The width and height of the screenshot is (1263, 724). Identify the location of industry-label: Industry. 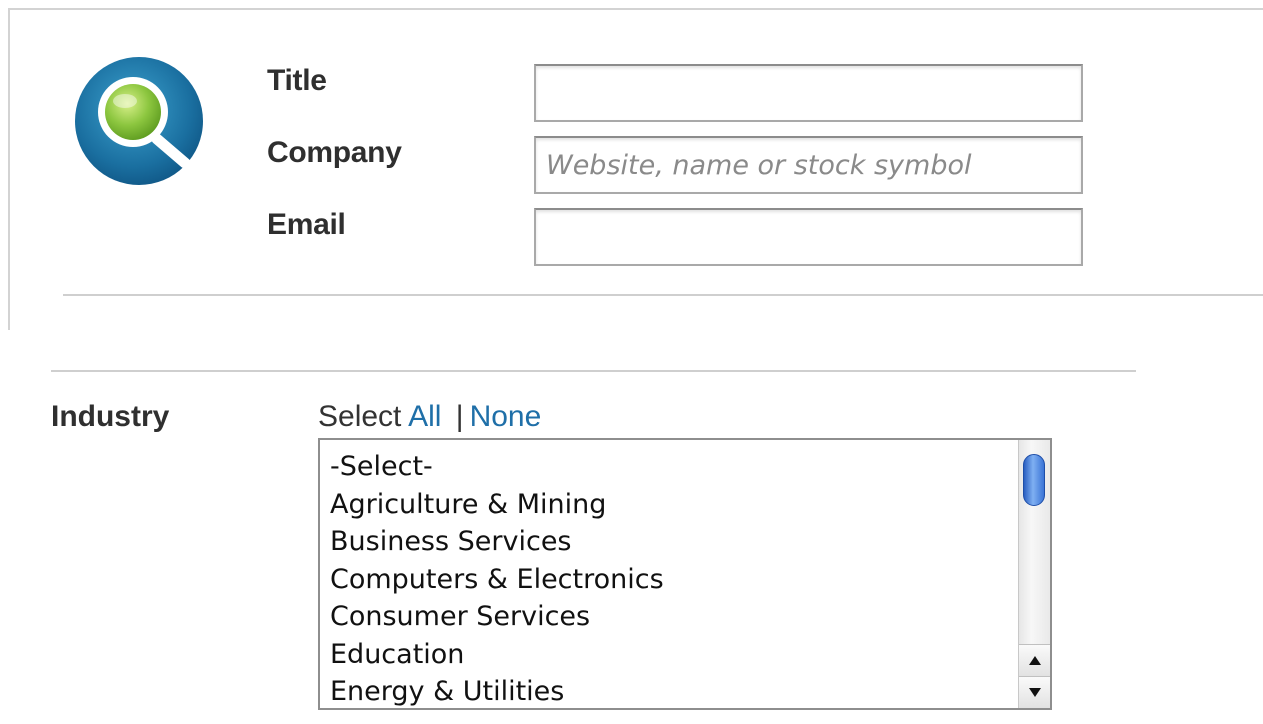
(110, 416).